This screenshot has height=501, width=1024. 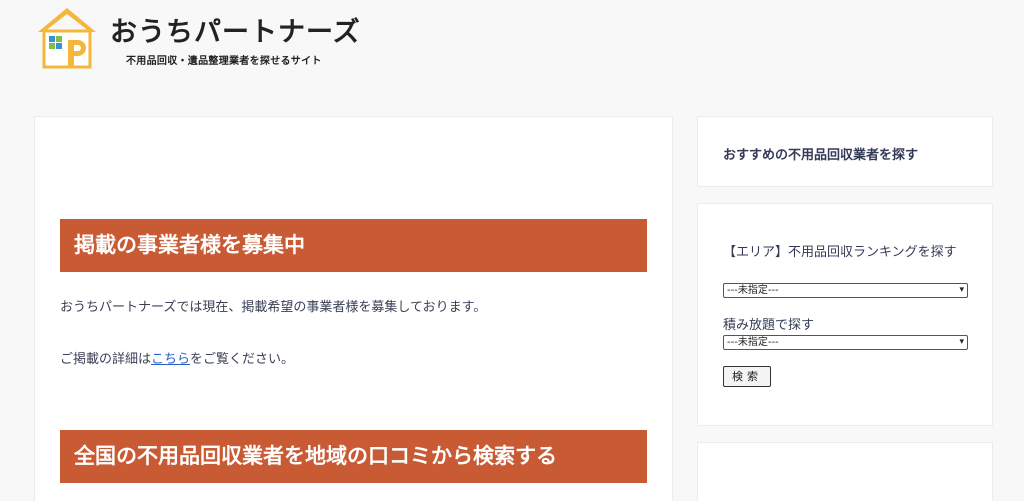 I want to click on details-text: ご掲載の詳細はこちらをご覧ください。, so click(x=177, y=357).